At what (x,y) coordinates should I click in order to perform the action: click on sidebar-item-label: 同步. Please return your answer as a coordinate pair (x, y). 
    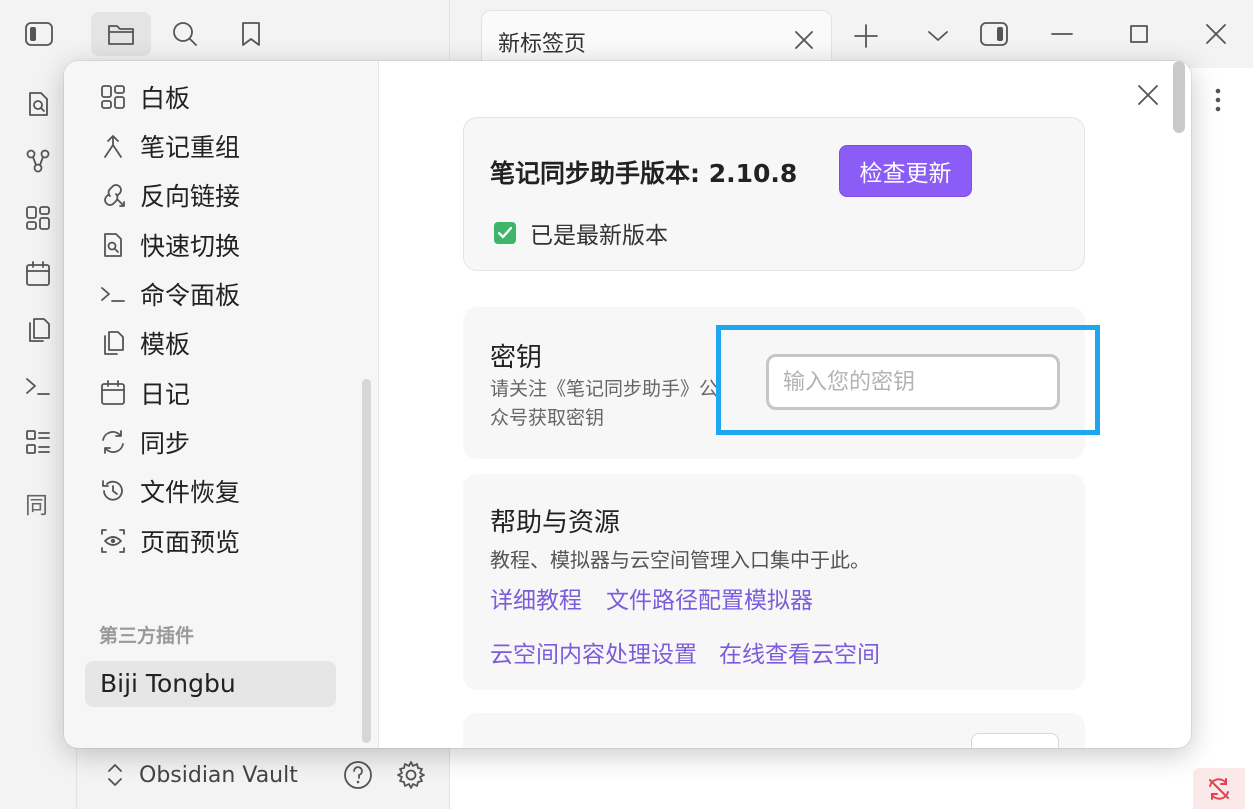
    Looking at the image, I should click on (165, 443).